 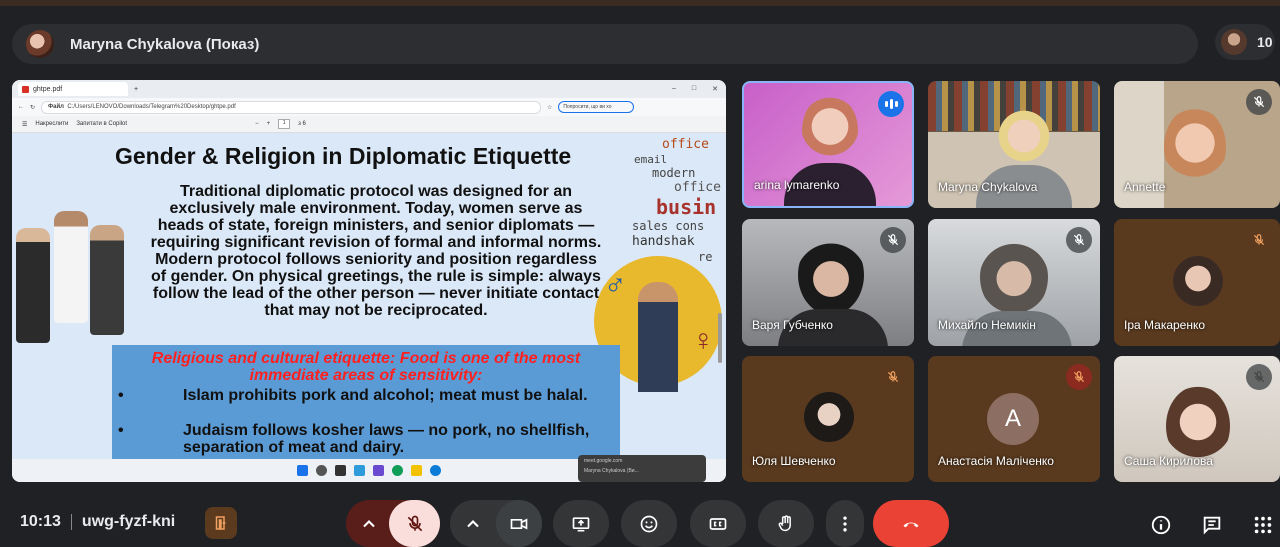 I want to click on reactions-button, so click(x=649, y=523).